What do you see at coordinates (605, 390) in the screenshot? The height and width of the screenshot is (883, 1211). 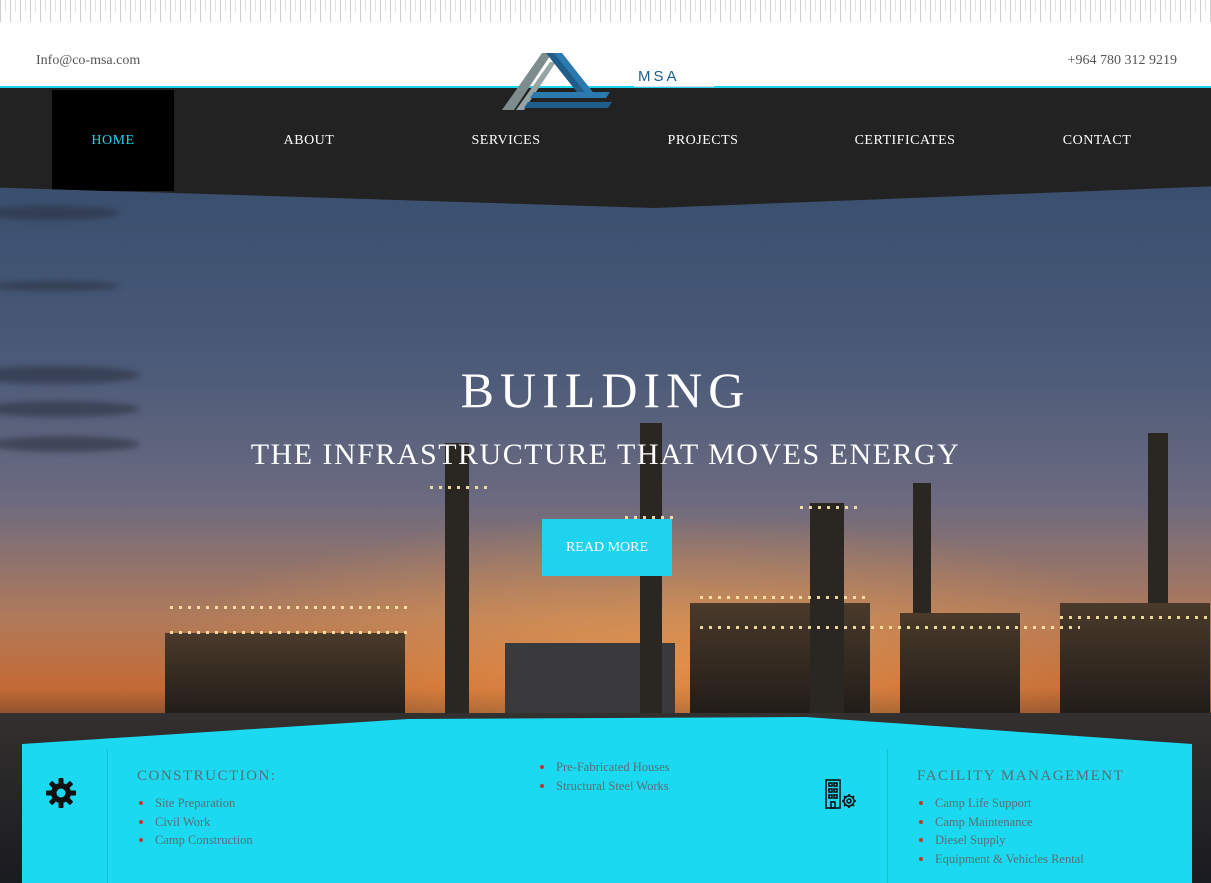 I see `hero-title: BUILDING` at bounding box center [605, 390].